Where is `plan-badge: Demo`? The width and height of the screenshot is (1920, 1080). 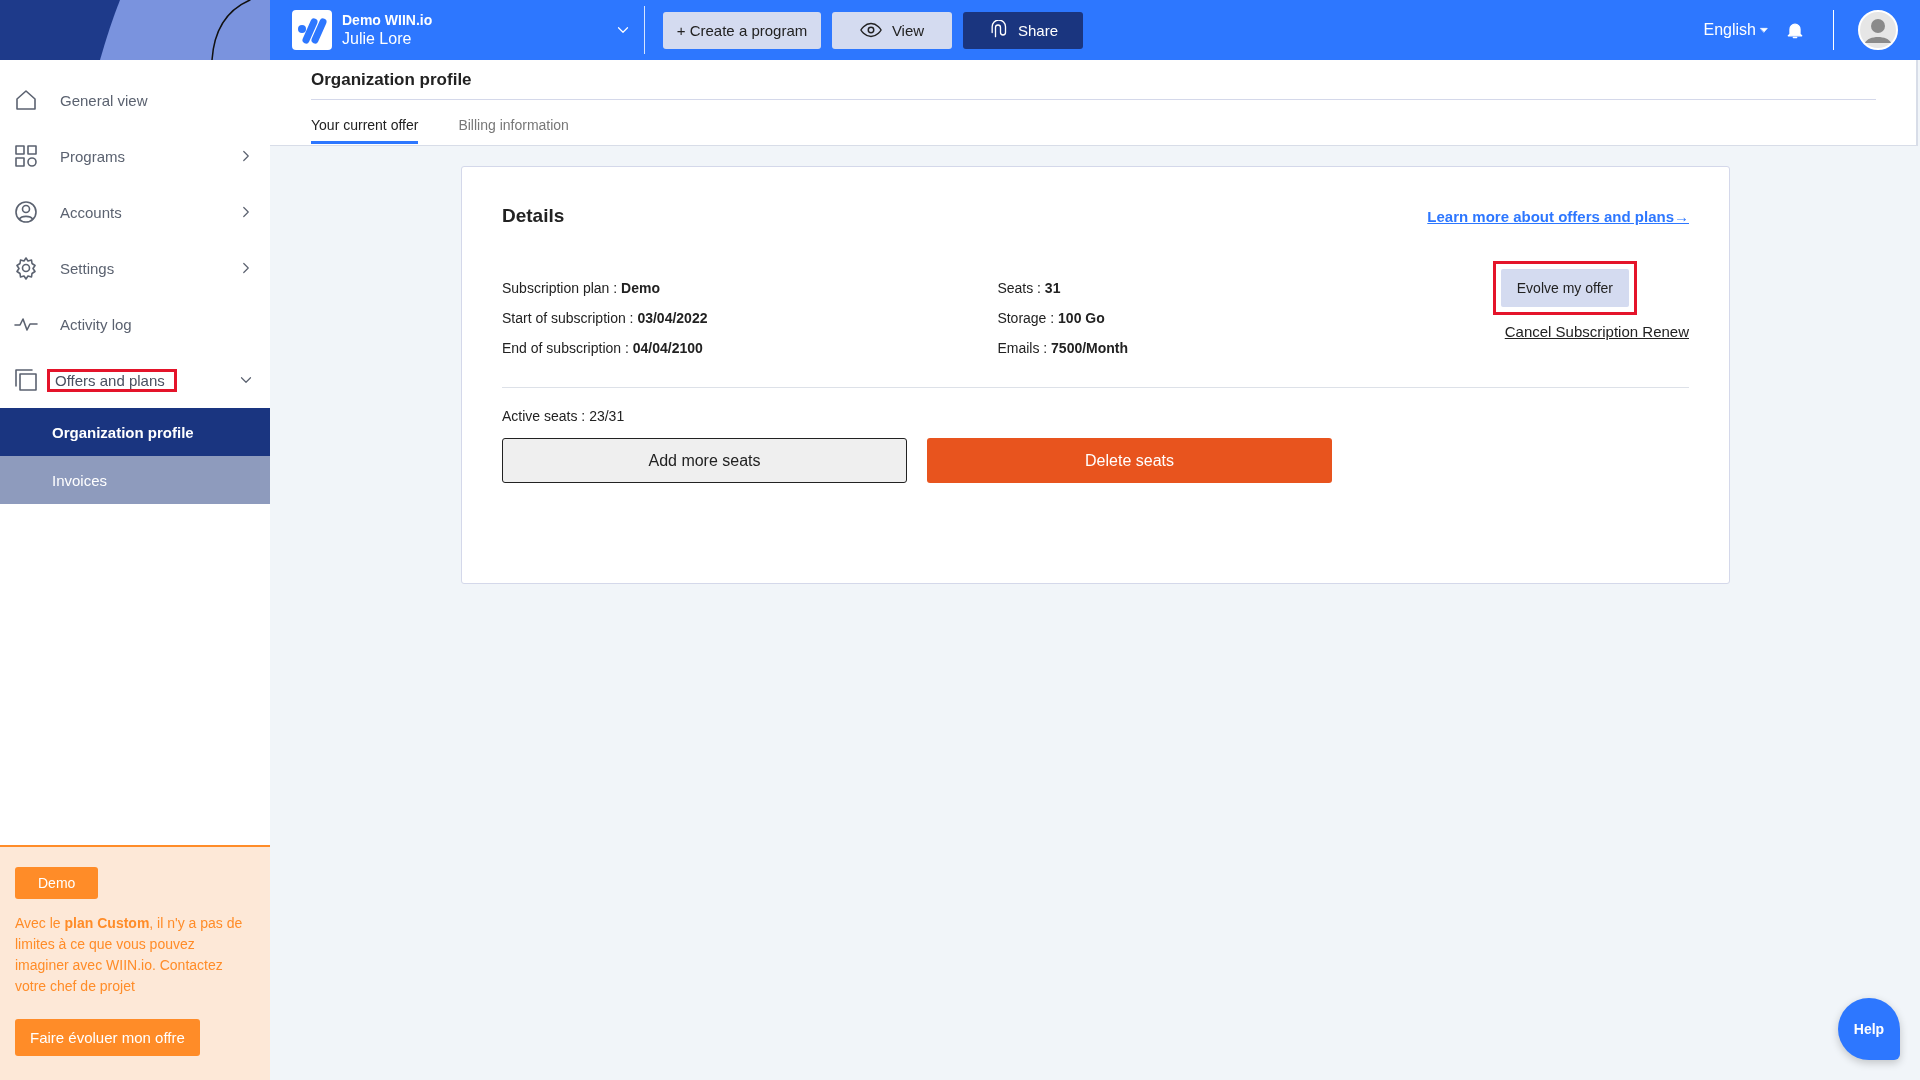 plan-badge: Demo is located at coordinates (57, 883).